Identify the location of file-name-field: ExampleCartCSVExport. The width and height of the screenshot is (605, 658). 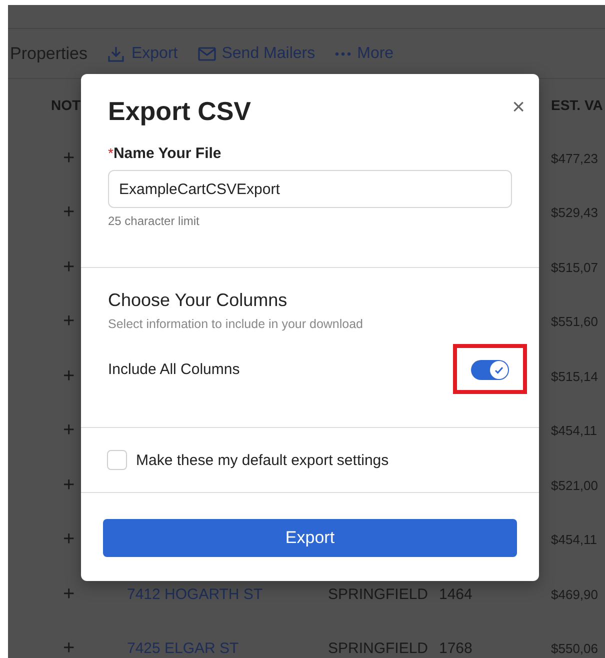
(310, 189).